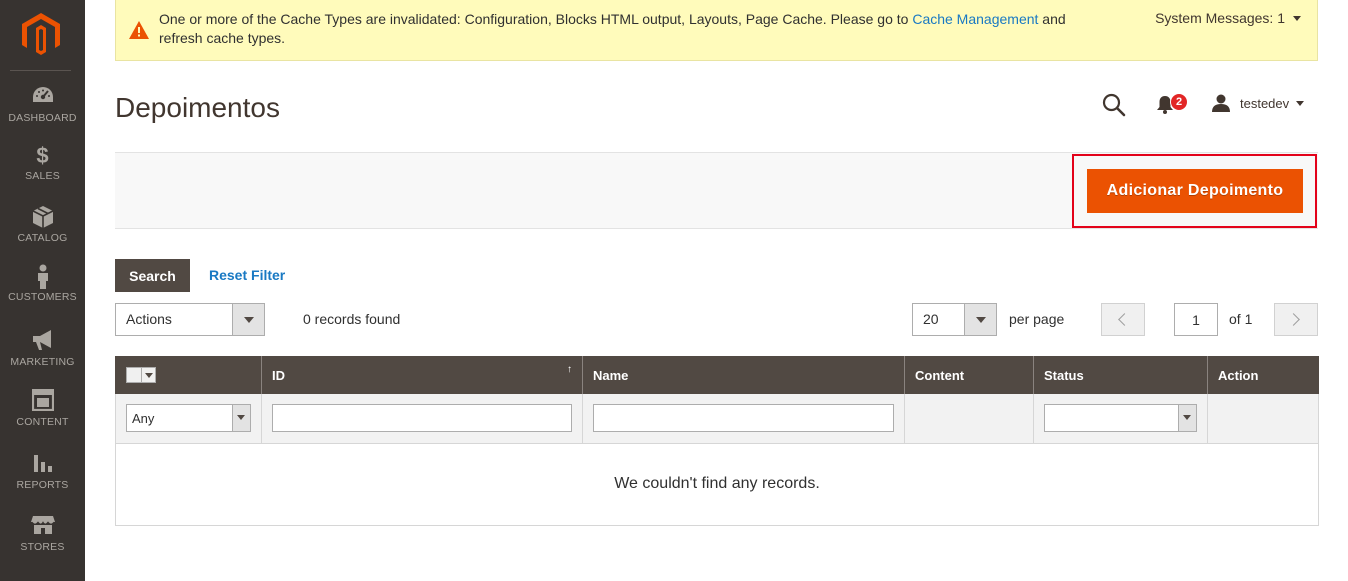 The image size is (1348, 581). I want to click on column-header-id: ID ↑, so click(422, 375).